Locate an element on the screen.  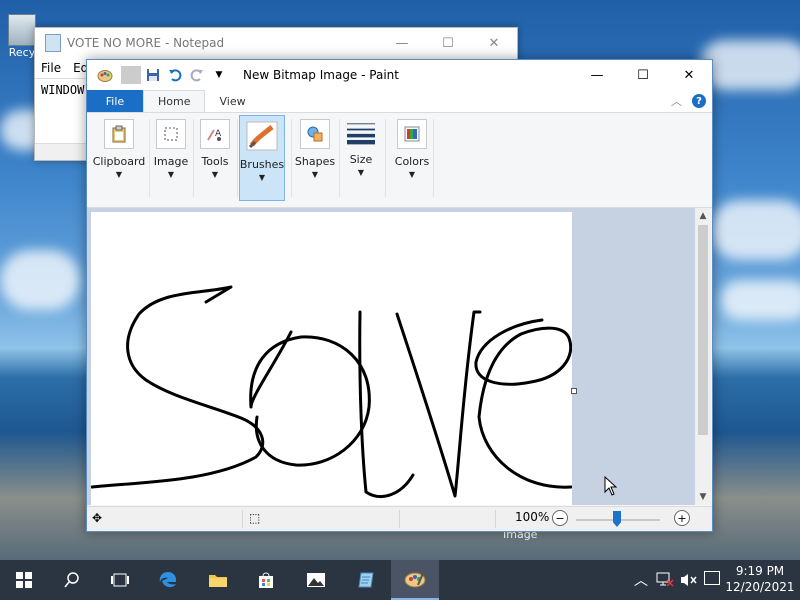
task-view-button is located at coordinates (120, 580).